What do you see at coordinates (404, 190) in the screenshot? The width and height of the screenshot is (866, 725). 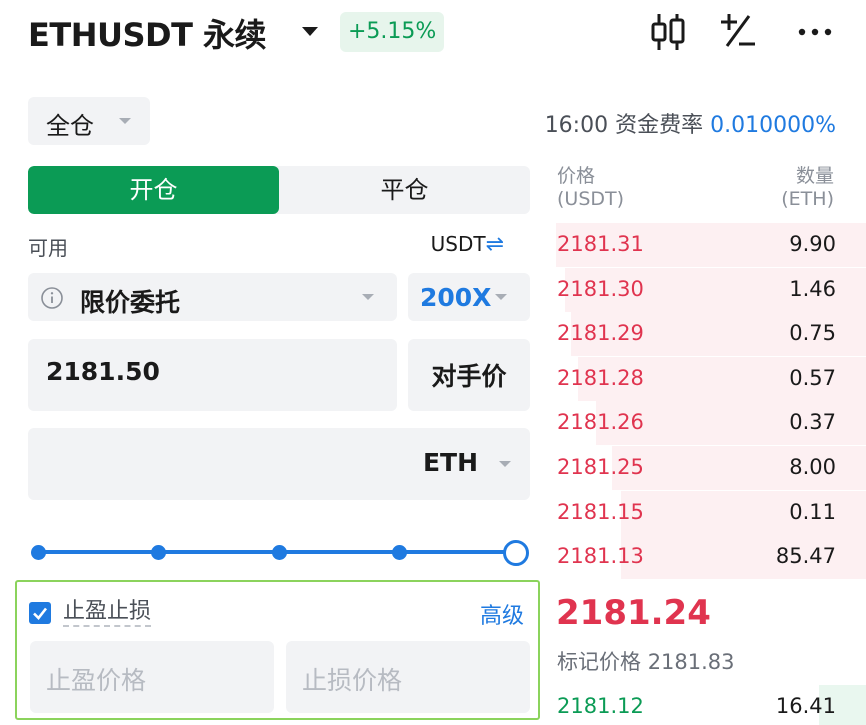 I see `tab-close-position: 平仓` at bounding box center [404, 190].